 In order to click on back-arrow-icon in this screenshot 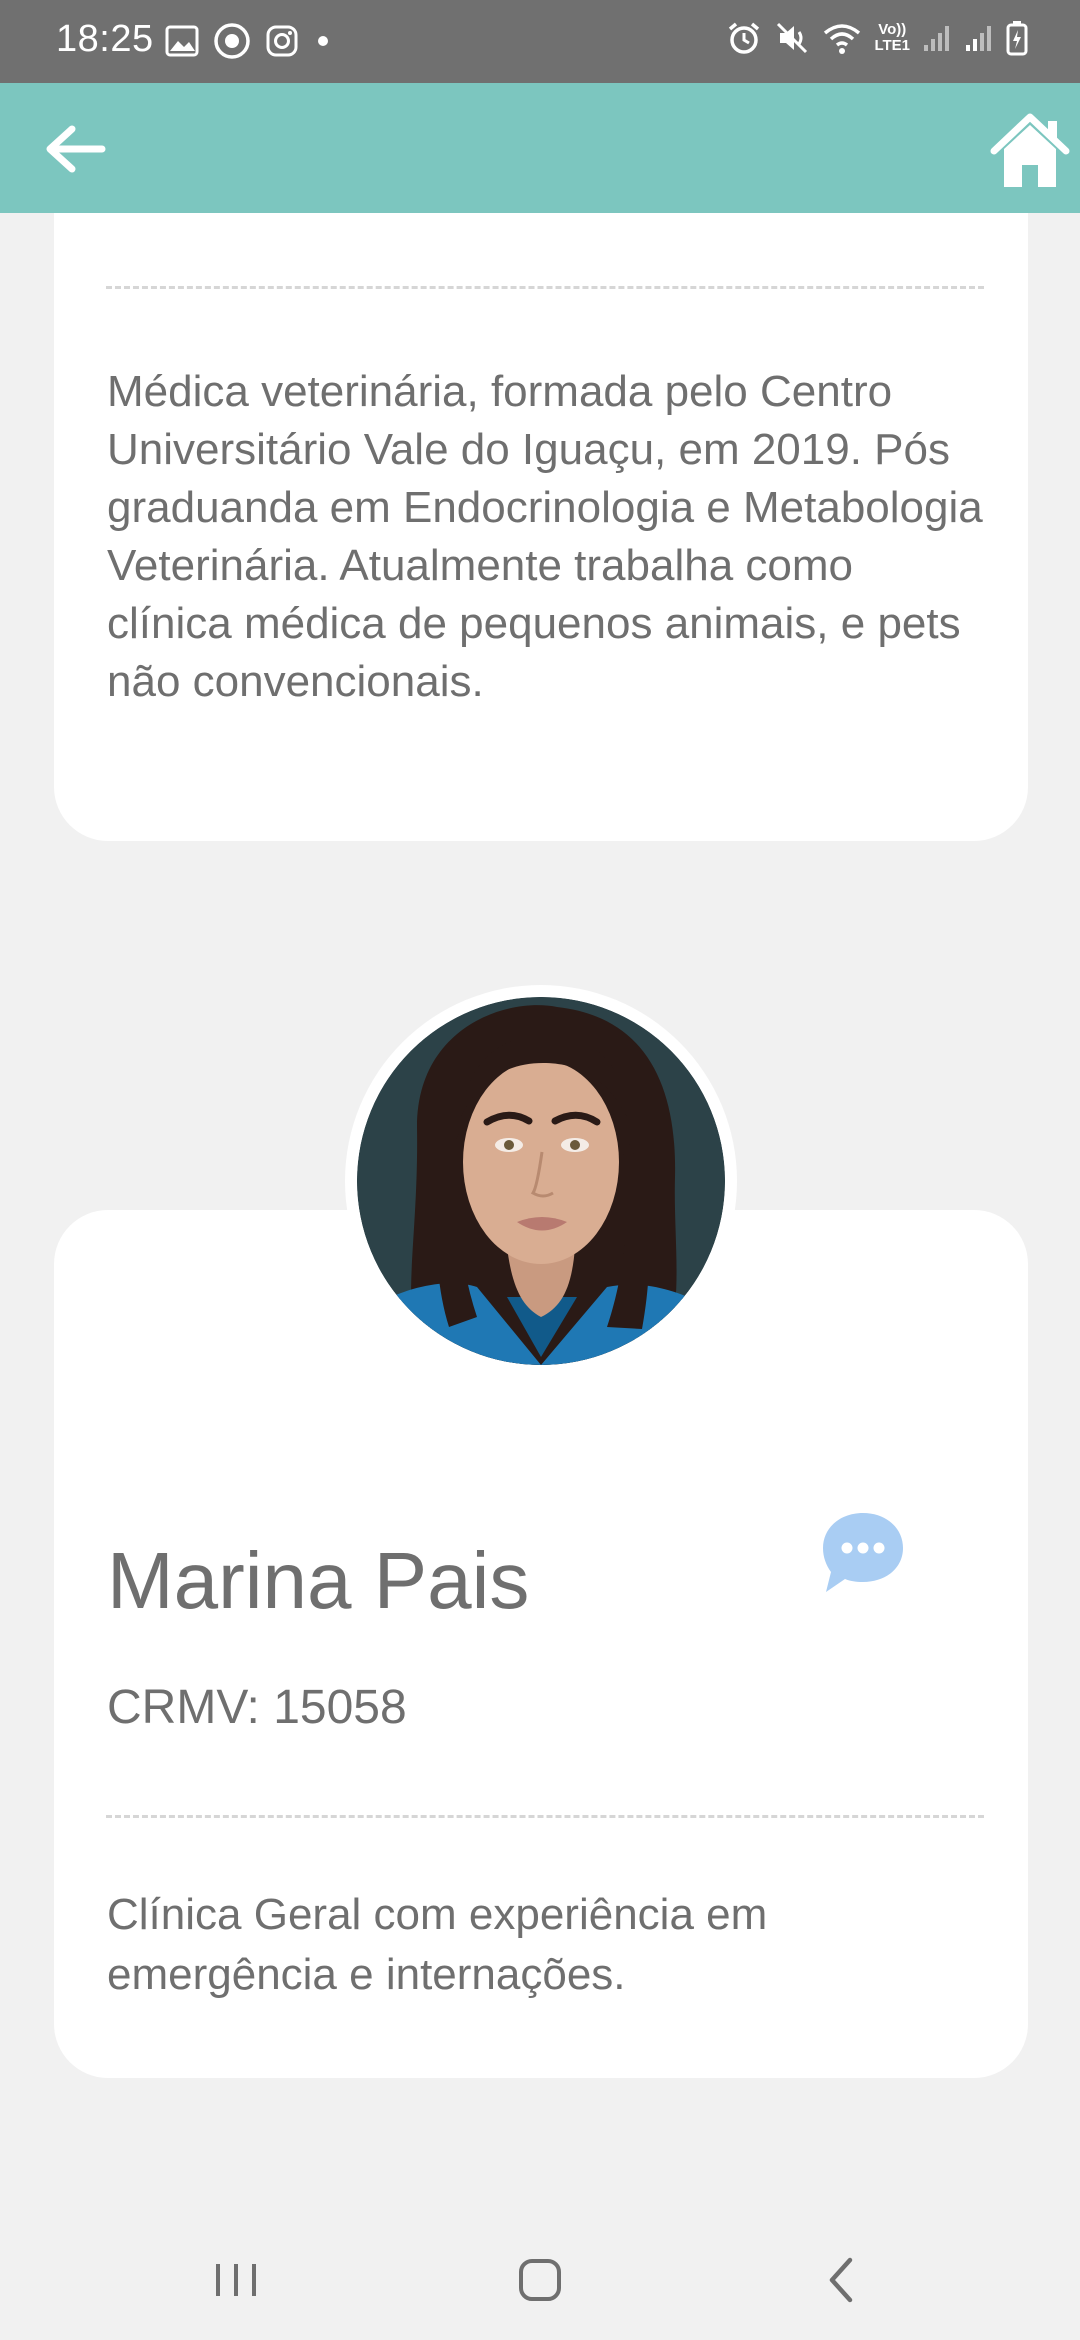, I will do `click(75, 149)`.